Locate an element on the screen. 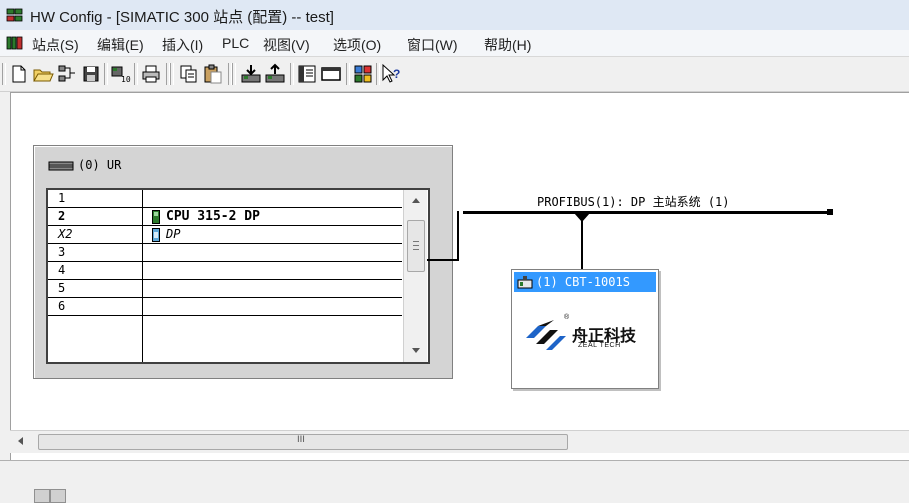  scroll-thumb is located at coordinates (416, 246).